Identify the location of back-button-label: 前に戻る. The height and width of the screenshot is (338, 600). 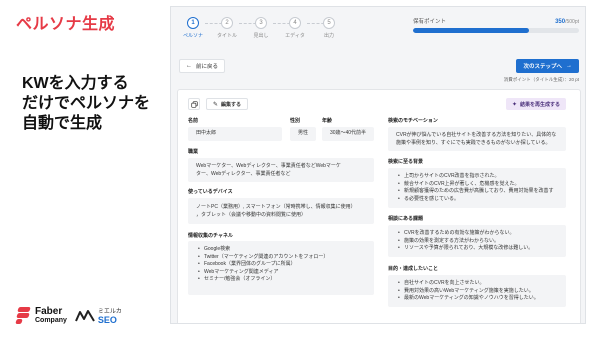
(207, 67).